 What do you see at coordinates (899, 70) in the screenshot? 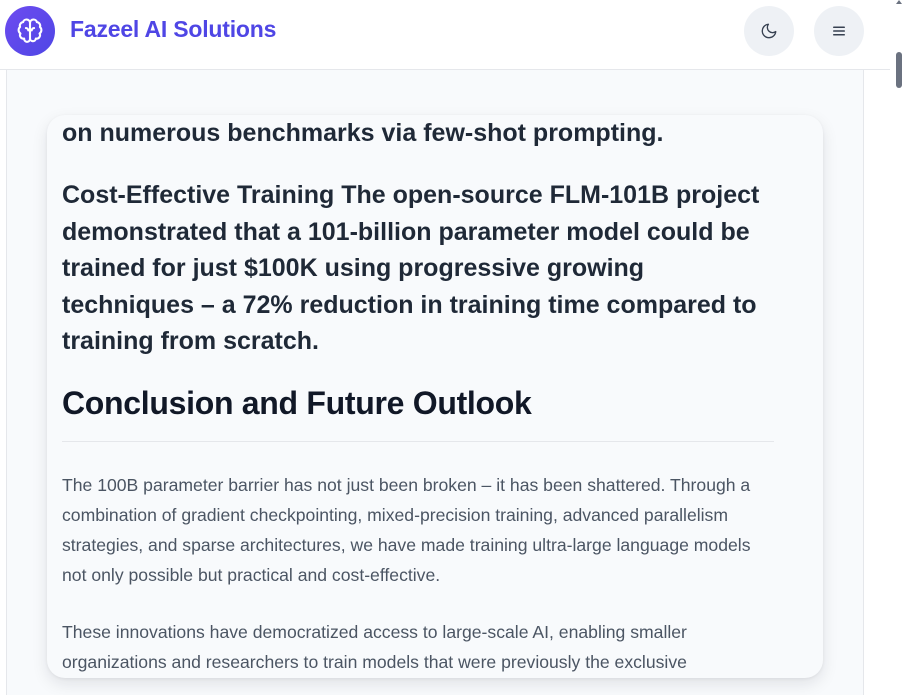
I see `scrollbar-thumb` at bounding box center [899, 70].